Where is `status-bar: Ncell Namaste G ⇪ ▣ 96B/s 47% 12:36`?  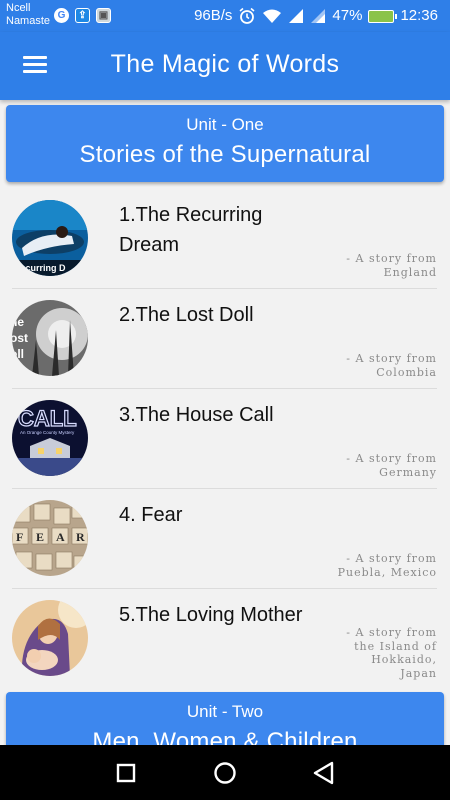 status-bar: Ncell Namaste G ⇪ ▣ 96B/s 47% 12:36 is located at coordinates (225, 16).